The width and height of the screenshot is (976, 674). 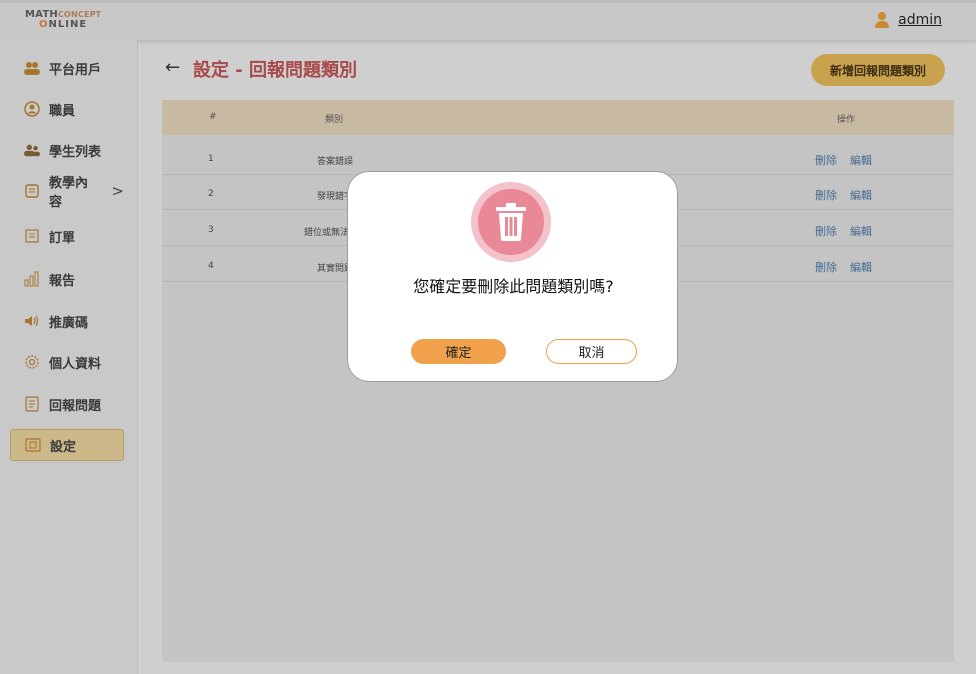 I want to click on add-category-button: 新增回報問題類別, so click(x=878, y=70).